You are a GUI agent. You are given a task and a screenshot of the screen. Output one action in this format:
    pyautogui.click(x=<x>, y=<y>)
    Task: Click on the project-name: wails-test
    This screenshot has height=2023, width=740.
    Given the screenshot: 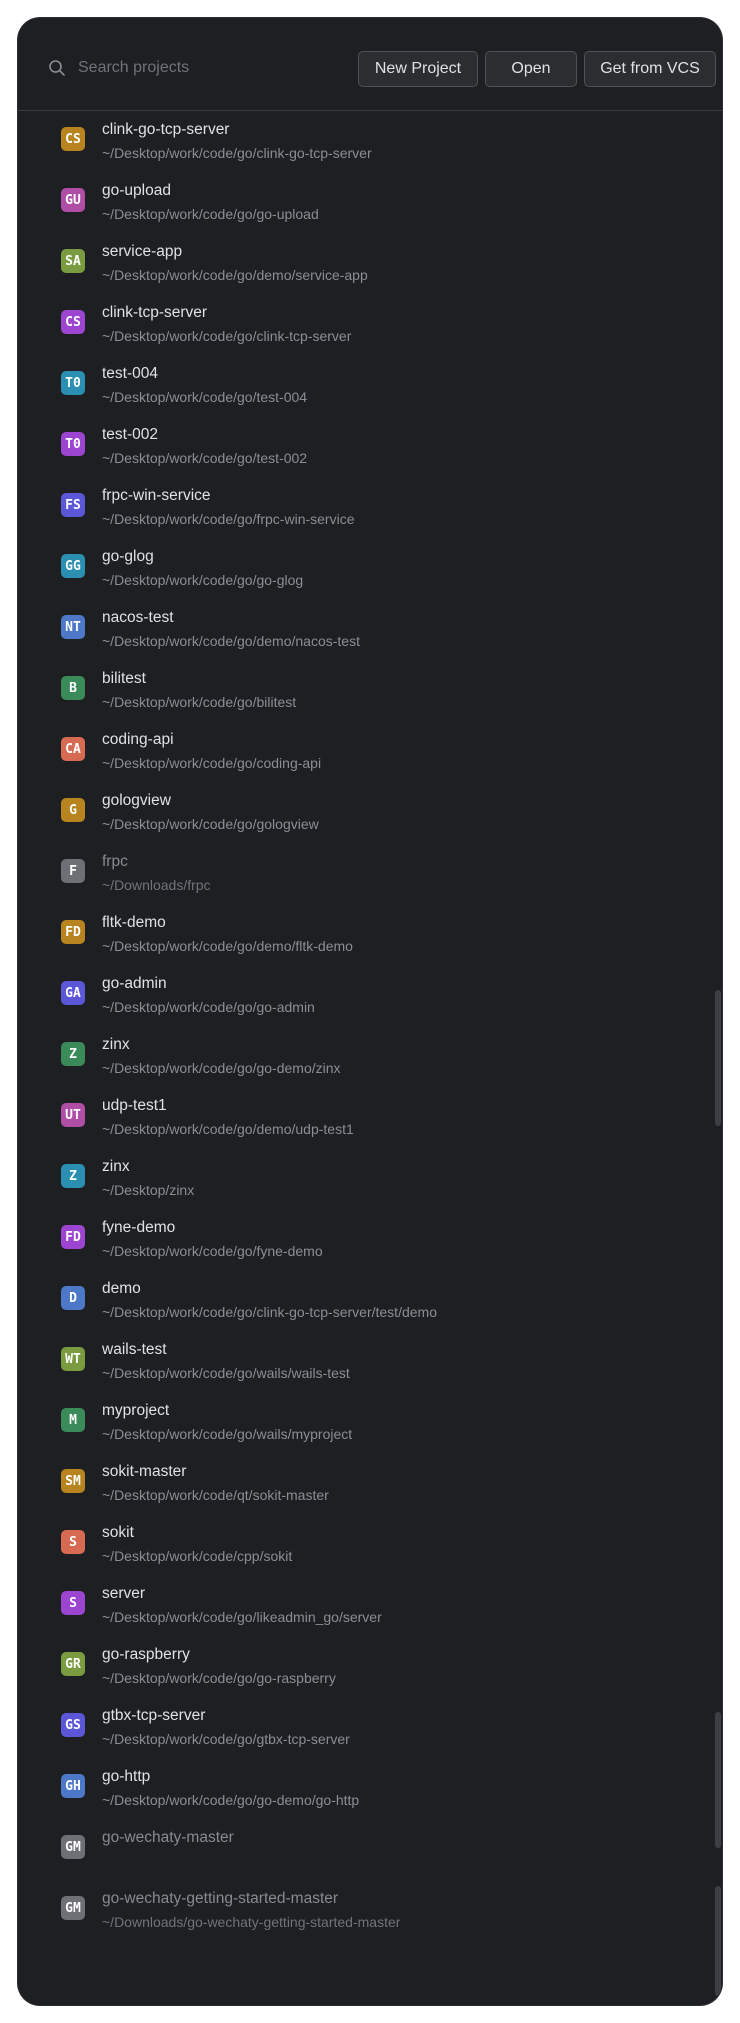 What is the action you would take?
    pyautogui.click(x=134, y=1349)
    